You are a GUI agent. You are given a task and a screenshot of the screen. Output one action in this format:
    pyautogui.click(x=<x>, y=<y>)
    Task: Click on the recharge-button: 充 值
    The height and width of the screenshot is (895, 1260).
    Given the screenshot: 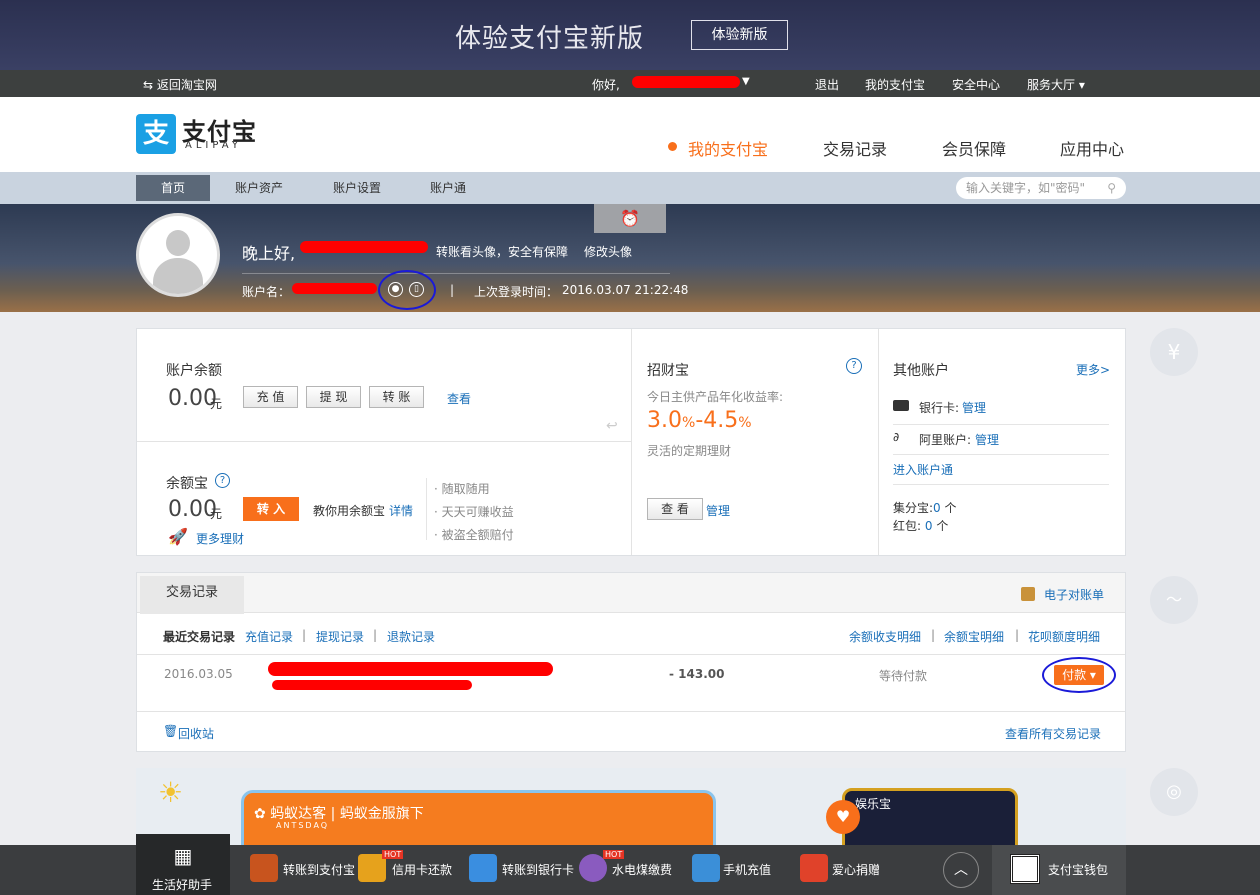 What is the action you would take?
    pyautogui.click(x=270, y=397)
    